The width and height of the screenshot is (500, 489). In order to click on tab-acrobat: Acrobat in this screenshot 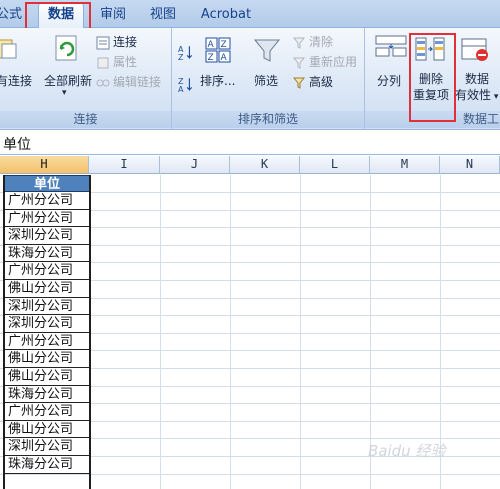, I will do `click(226, 16)`.